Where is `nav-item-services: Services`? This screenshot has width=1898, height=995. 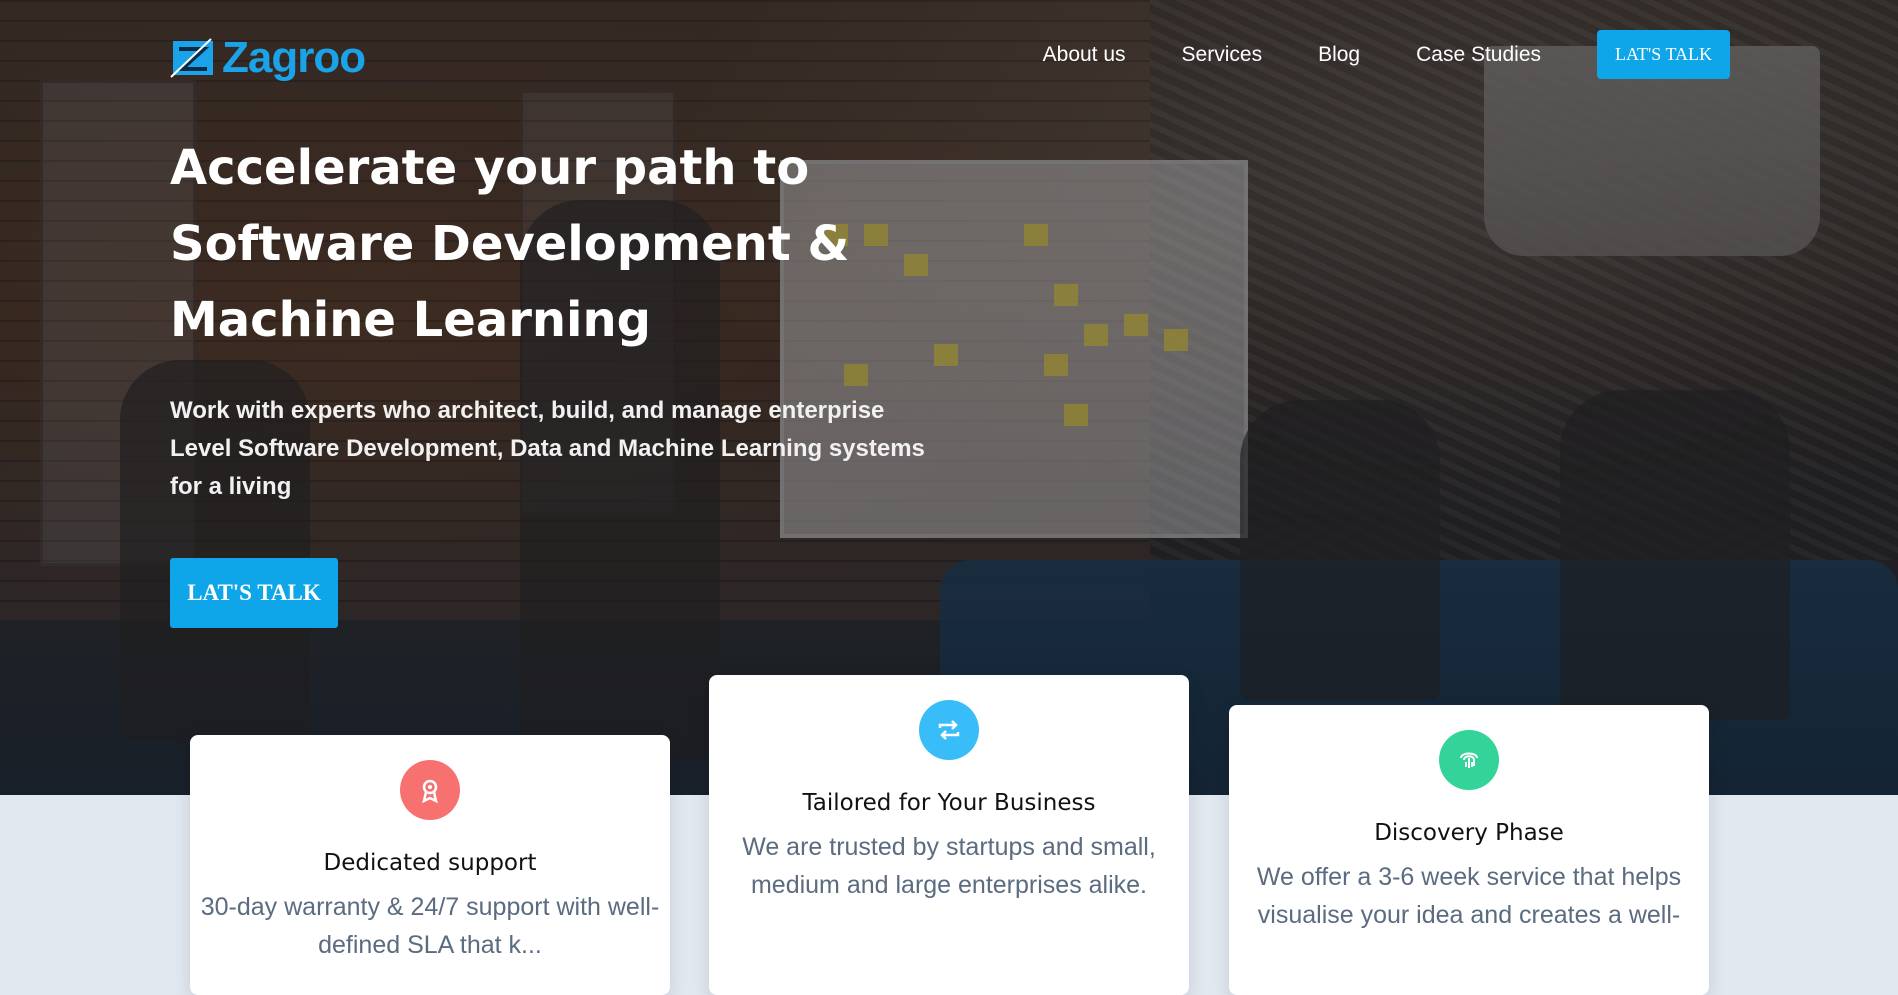 nav-item-services: Services is located at coordinates (1222, 55).